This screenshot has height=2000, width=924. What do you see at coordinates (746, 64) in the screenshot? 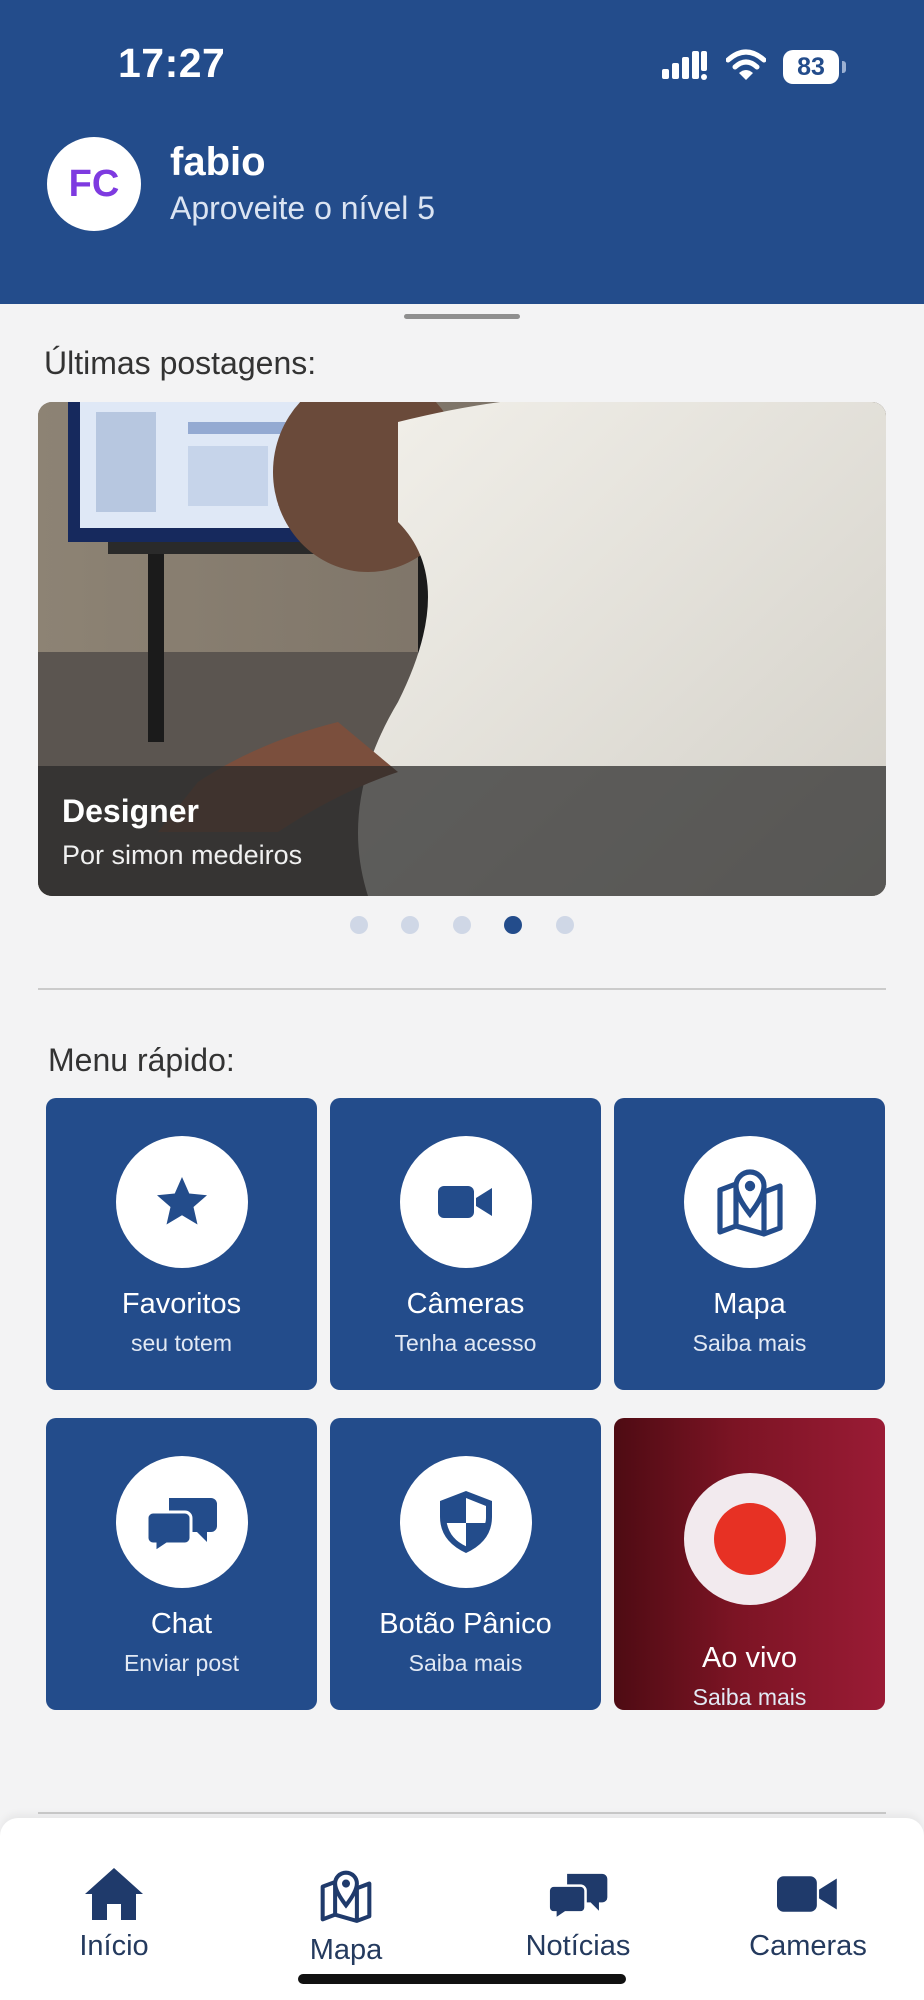
I see `wifi-icon` at bounding box center [746, 64].